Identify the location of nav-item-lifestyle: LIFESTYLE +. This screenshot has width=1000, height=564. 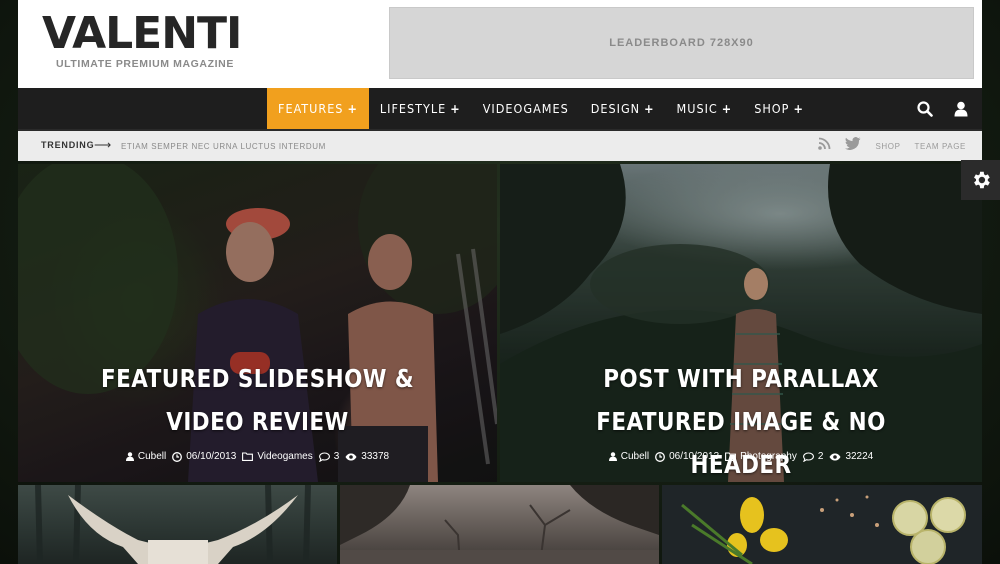
(420, 108).